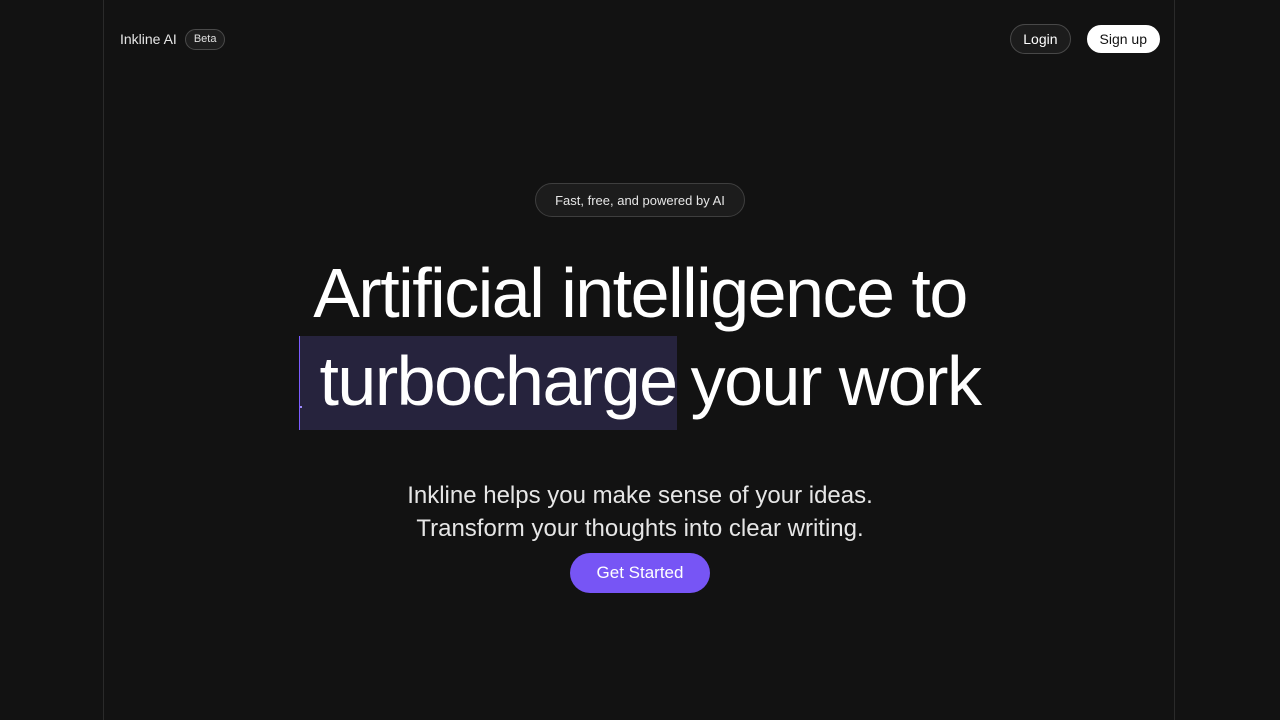  I want to click on get-started-button: Get Started, so click(640, 573).